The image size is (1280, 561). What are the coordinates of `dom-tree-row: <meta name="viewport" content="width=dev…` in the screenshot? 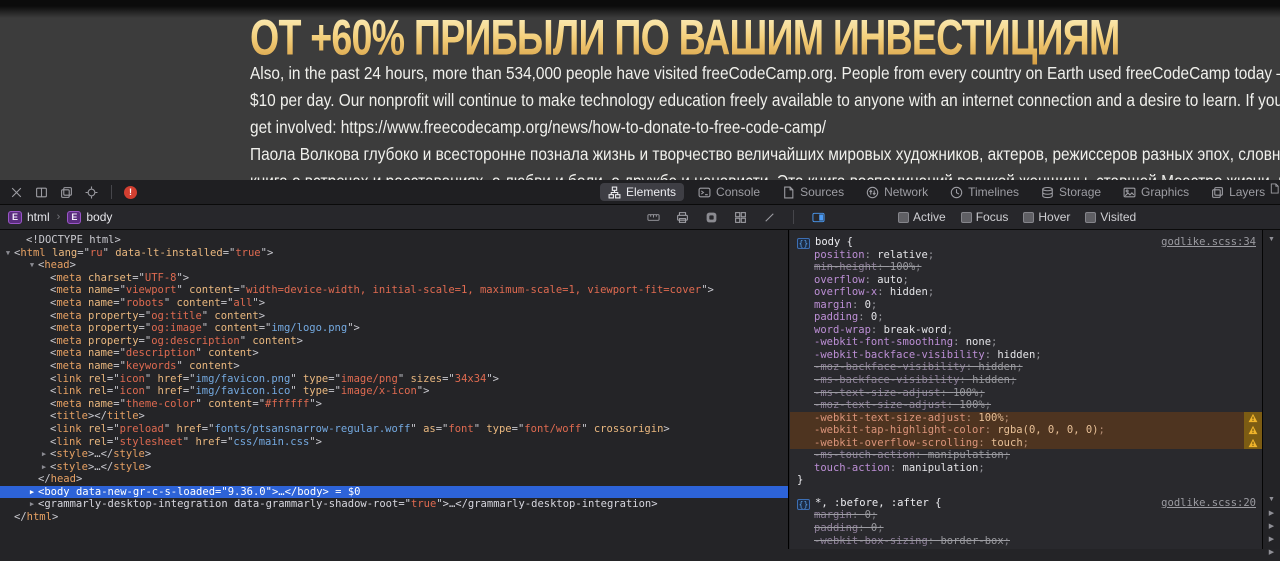 It's located at (394, 290).